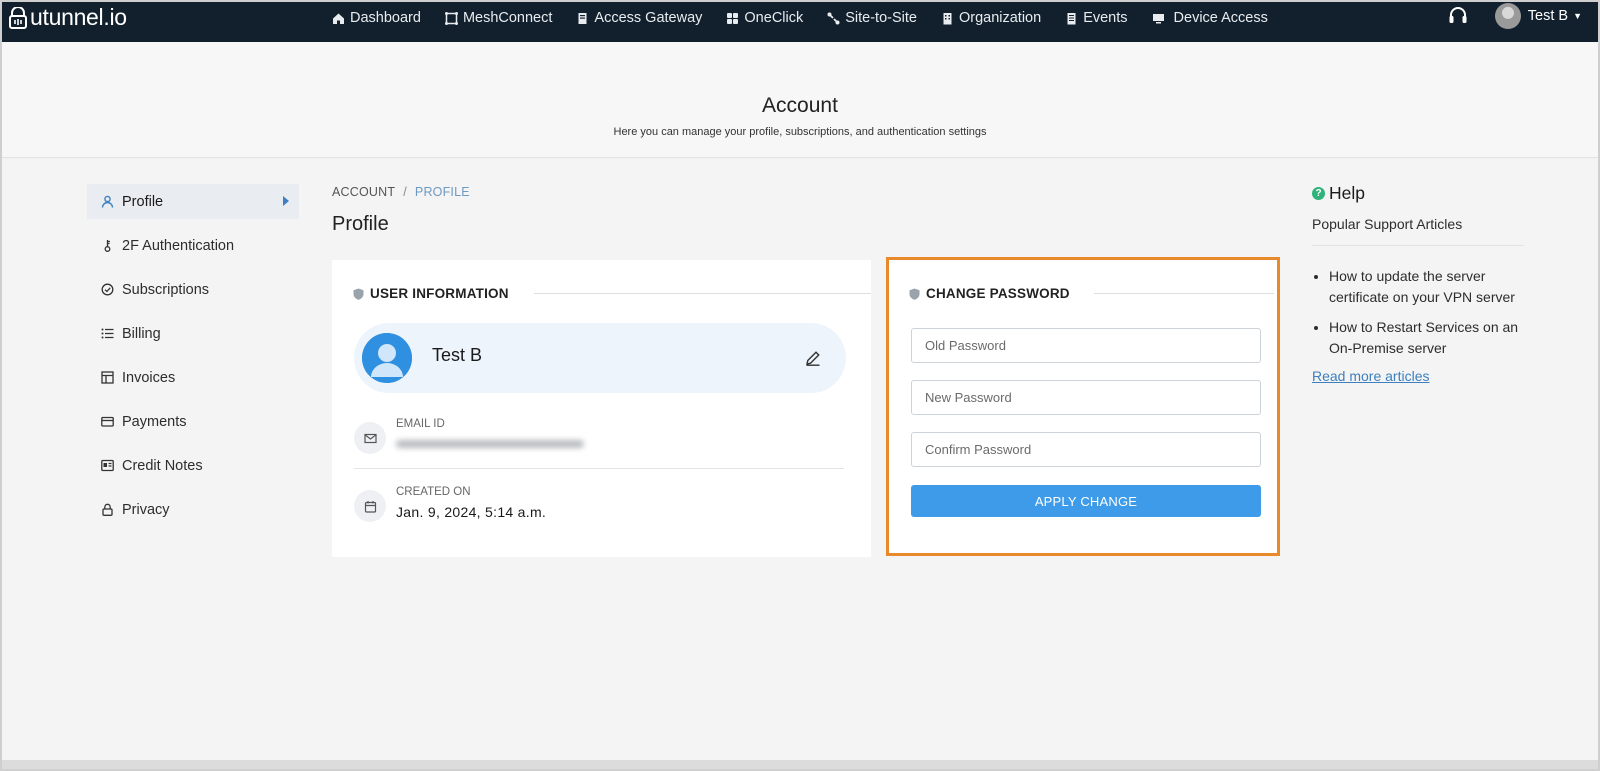 The image size is (1600, 771). Describe the element at coordinates (193, 333) in the screenshot. I see `sidebar-item-billing: Billing` at that location.